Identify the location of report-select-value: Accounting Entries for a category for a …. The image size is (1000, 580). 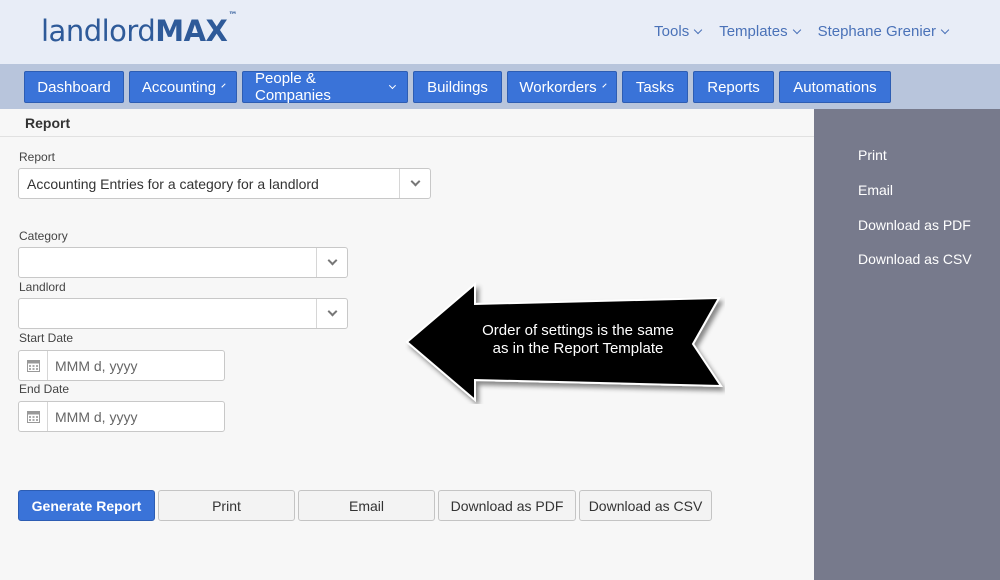
(173, 183).